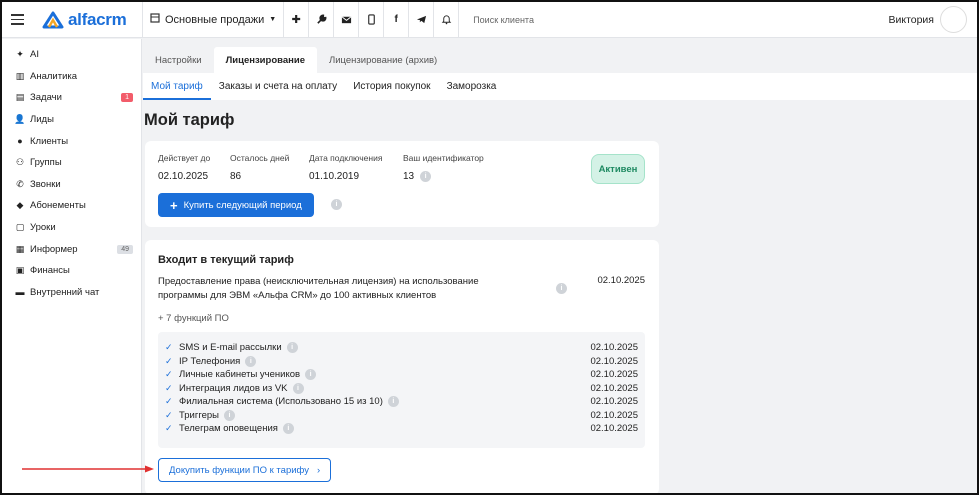 This screenshot has height=495, width=979. I want to click on plus-icon: ✚, so click(296, 20).